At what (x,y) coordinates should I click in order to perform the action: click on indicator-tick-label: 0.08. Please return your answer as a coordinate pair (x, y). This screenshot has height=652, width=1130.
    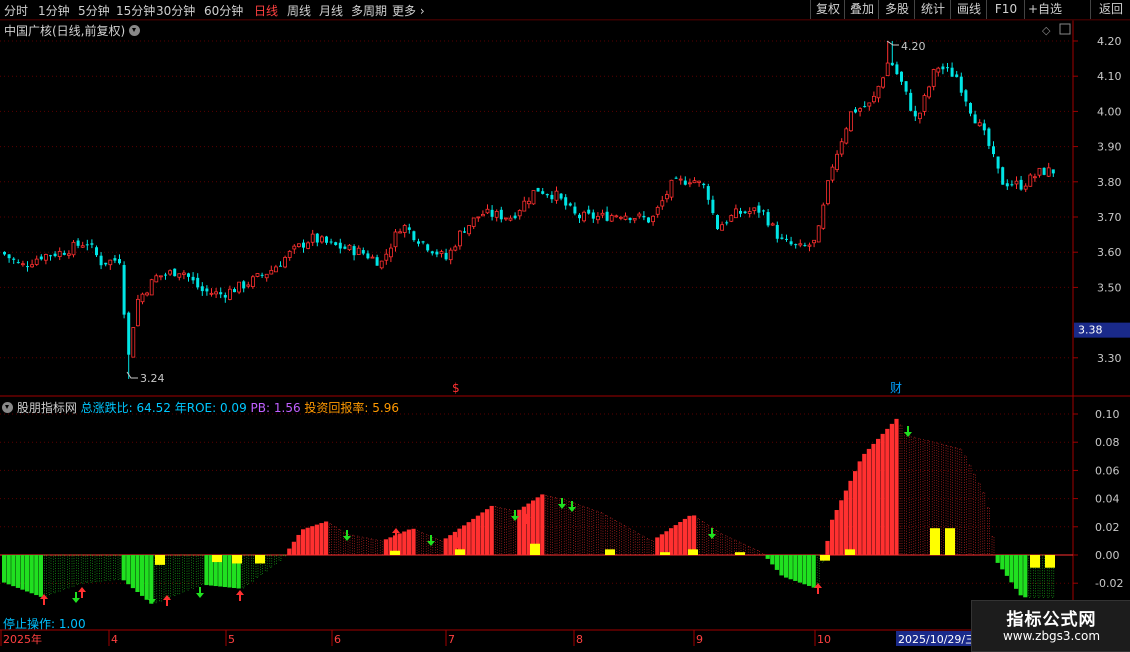
    Looking at the image, I should click on (1107, 442).